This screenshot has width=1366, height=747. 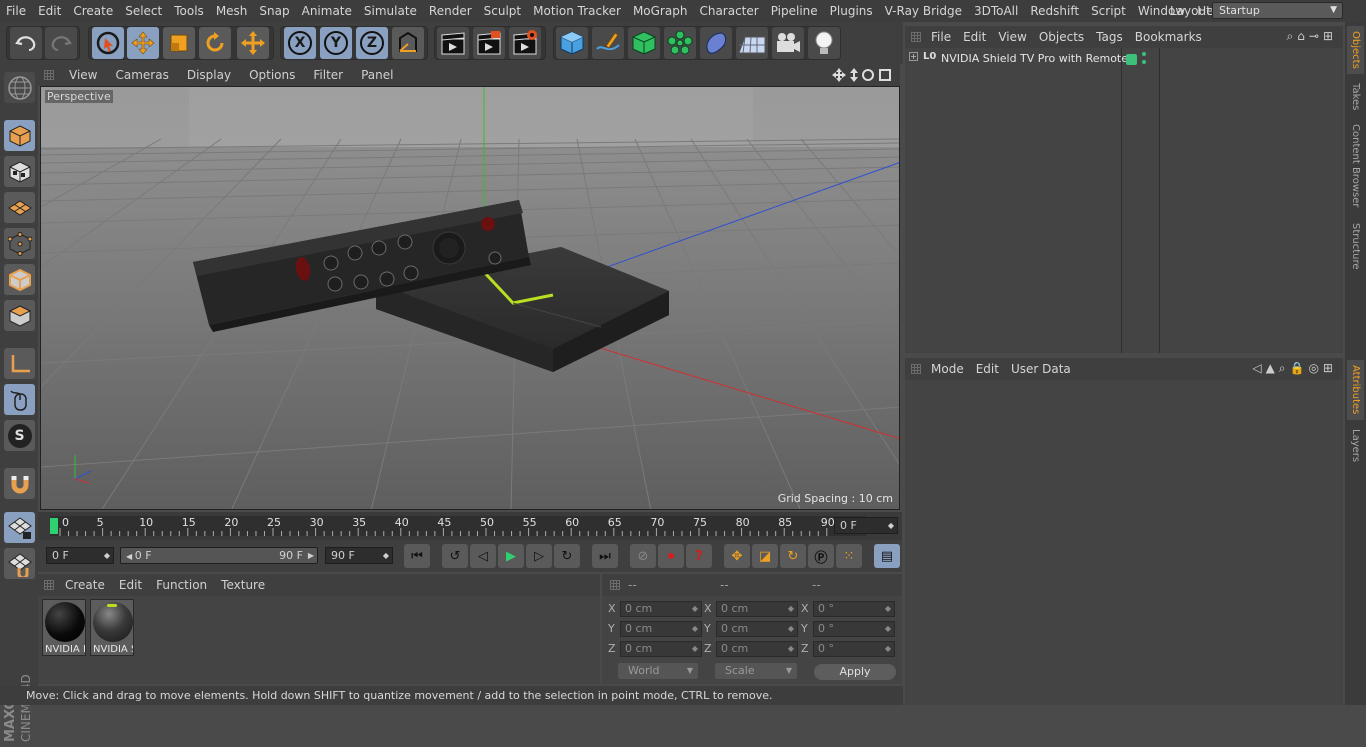 I want to click on z-axis-lock-button: Z, so click(x=372, y=43).